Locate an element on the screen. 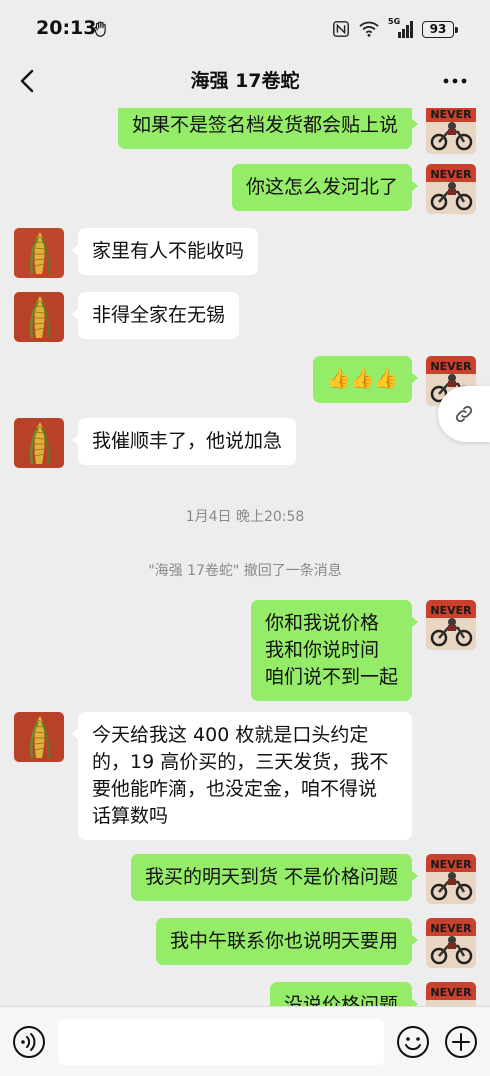 Image resolution: width=490 pixels, height=1076 pixels. message-text: 非得全家在无锡 is located at coordinates (159, 315).